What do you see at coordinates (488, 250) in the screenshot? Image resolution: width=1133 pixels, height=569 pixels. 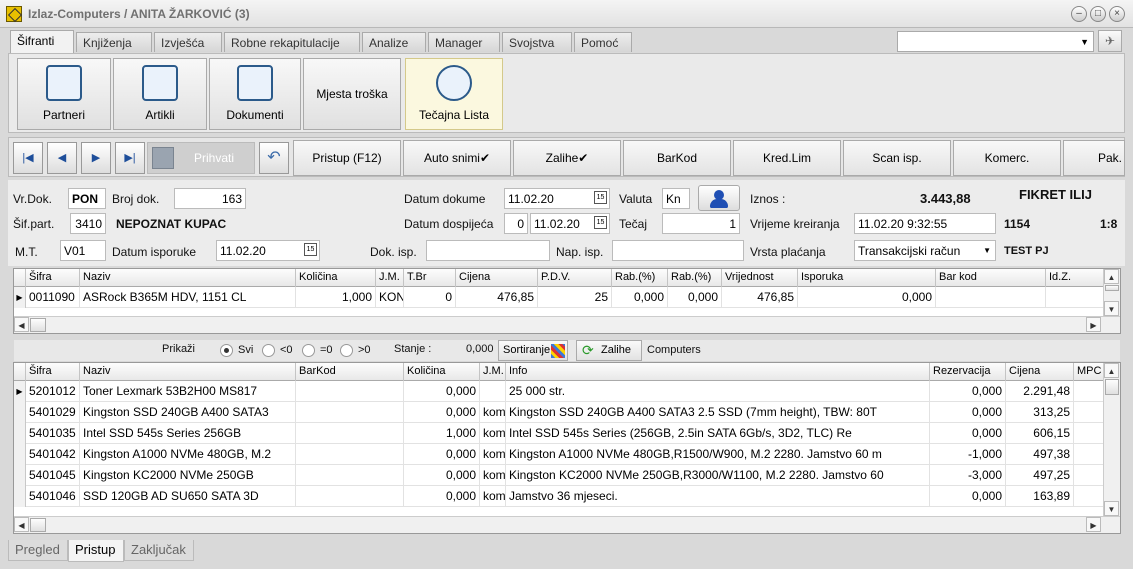 I see `dokisp-field` at bounding box center [488, 250].